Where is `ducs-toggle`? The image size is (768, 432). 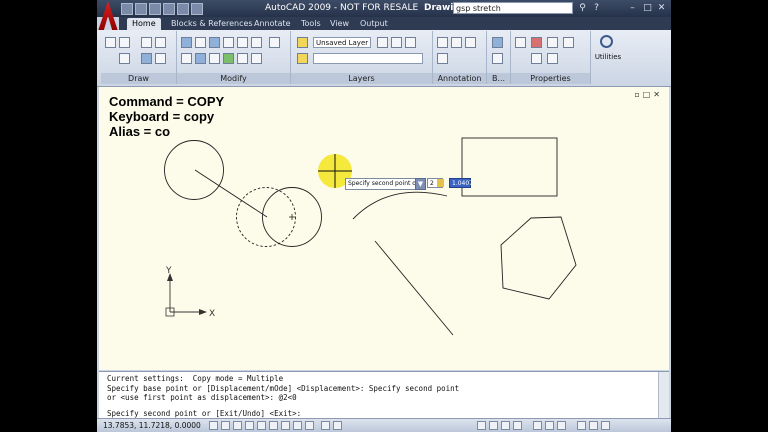
ducs-toggle is located at coordinates (285, 425).